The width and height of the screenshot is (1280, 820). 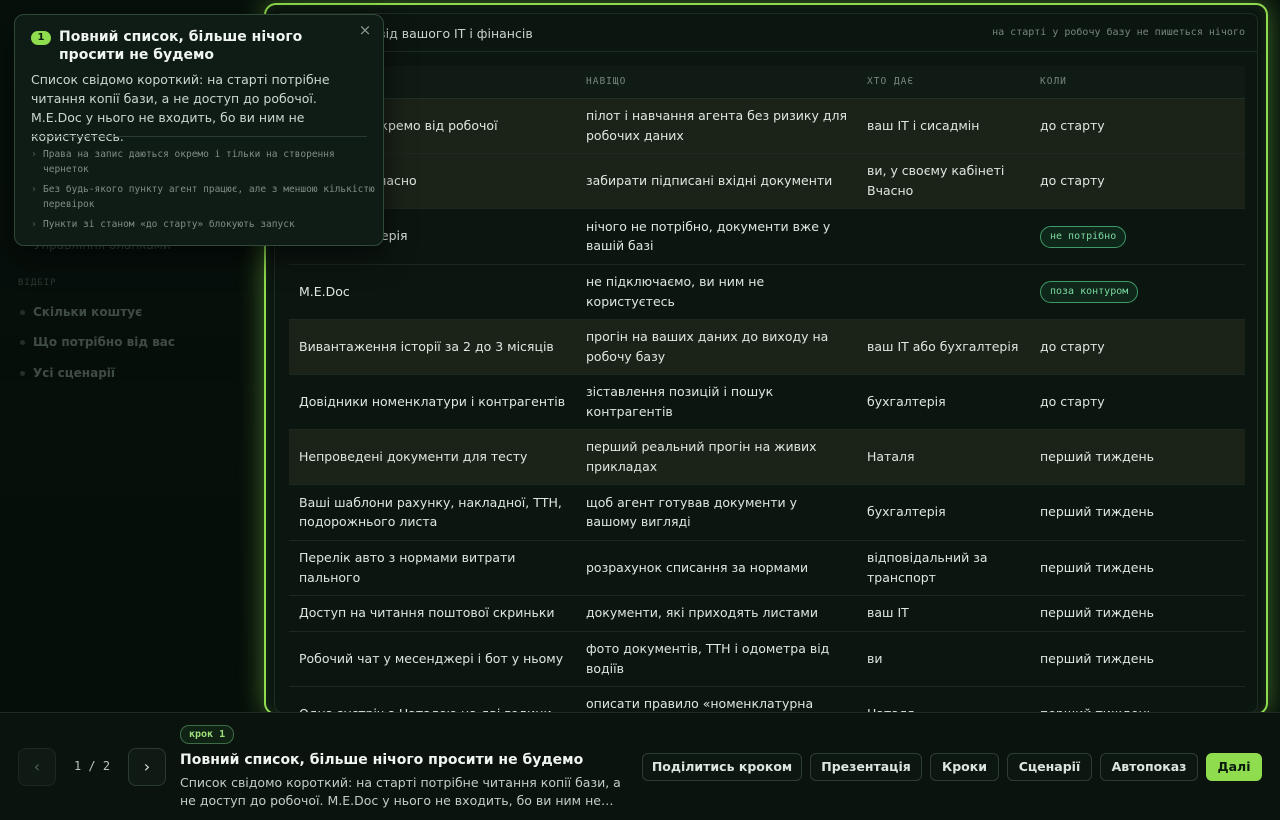 What do you see at coordinates (1083, 236) in the screenshot?
I see `status-badge: не потрібно` at bounding box center [1083, 236].